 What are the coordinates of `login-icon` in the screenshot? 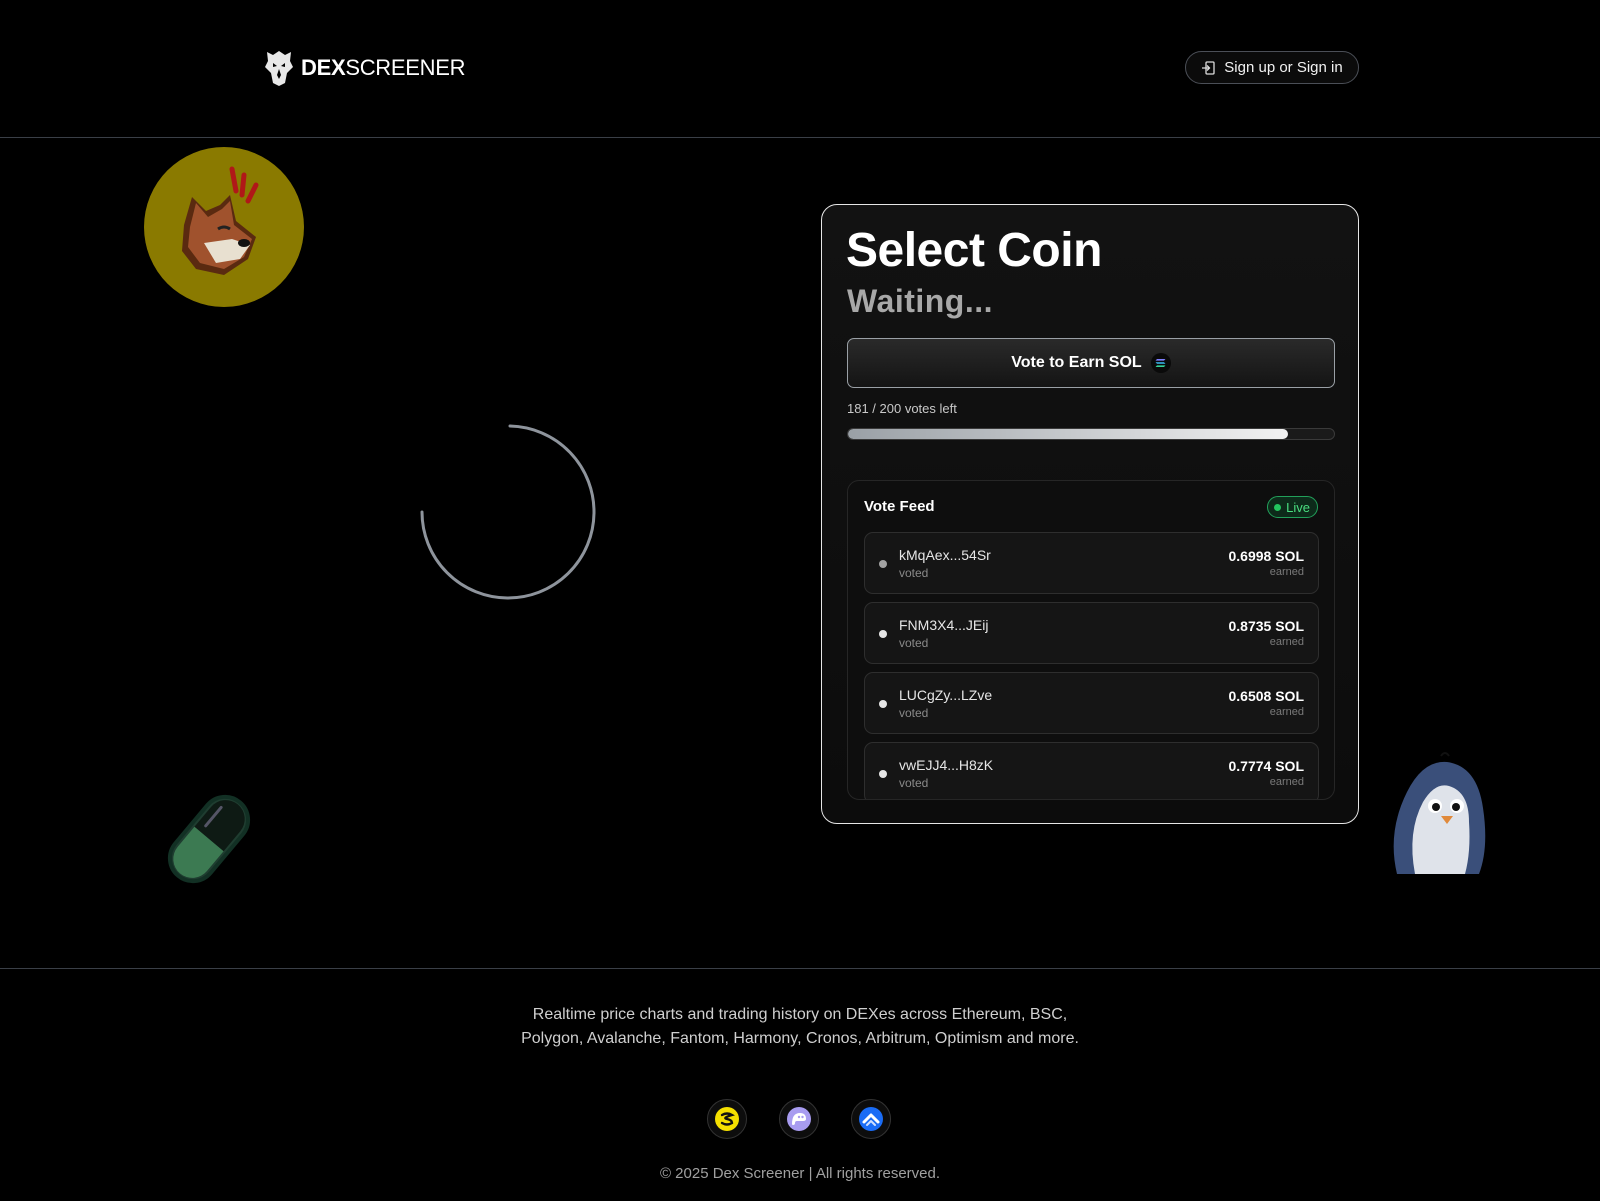 It's located at (1208, 67).